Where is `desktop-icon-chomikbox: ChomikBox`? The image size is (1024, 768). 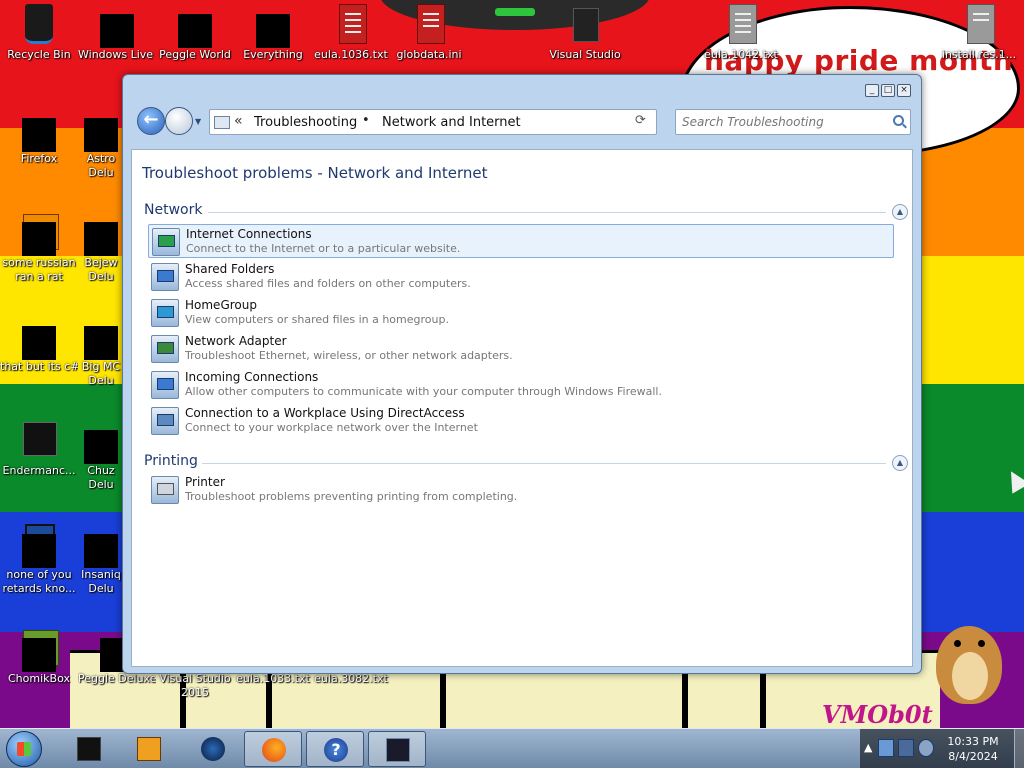 desktop-icon-chomikbox: ChomikBox is located at coordinates (39, 657).